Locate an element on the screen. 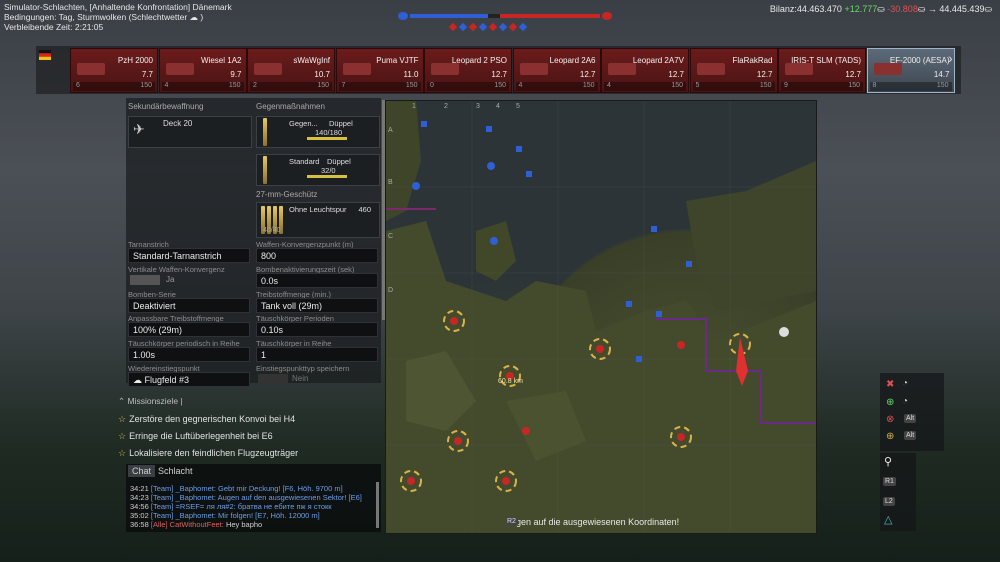  countermeasures-header: Gegenmaßnahmen is located at coordinates (290, 106).